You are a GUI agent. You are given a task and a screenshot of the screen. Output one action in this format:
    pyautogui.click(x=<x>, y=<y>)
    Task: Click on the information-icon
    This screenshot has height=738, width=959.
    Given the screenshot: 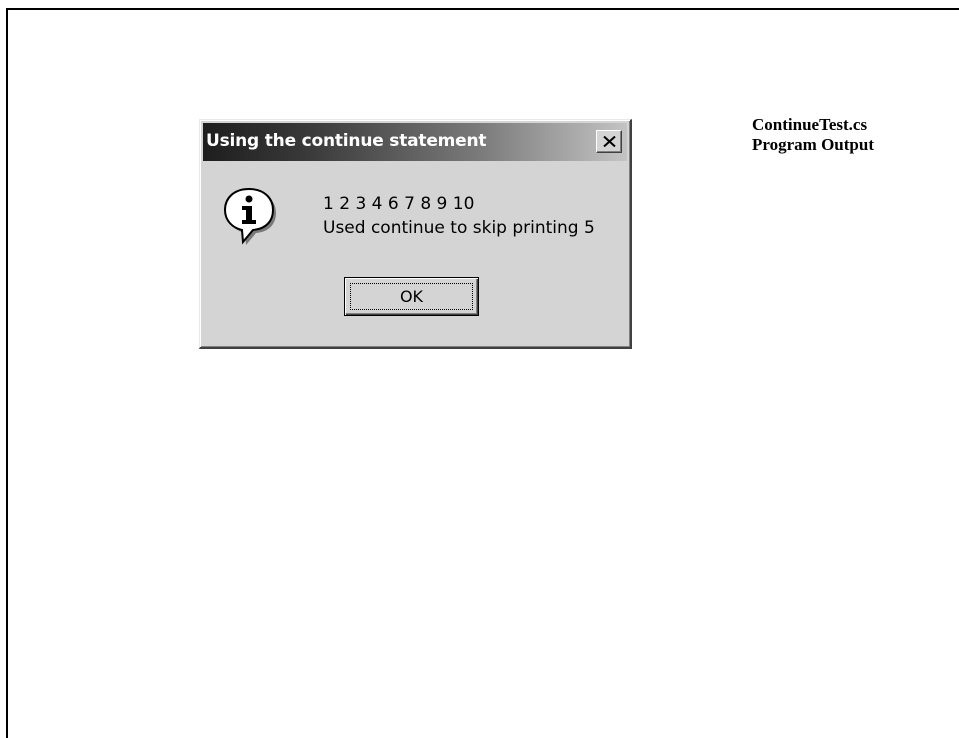 What is the action you would take?
    pyautogui.click(x=249, y=216)
    